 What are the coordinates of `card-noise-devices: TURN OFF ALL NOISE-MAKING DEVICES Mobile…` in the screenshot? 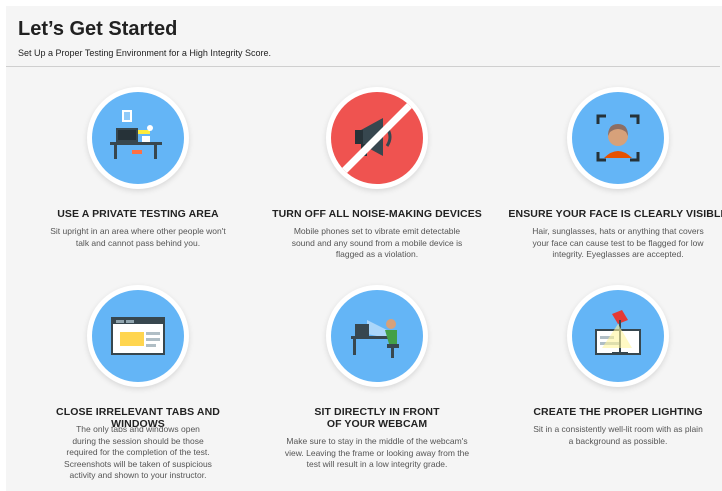 It's located at (377, 177).